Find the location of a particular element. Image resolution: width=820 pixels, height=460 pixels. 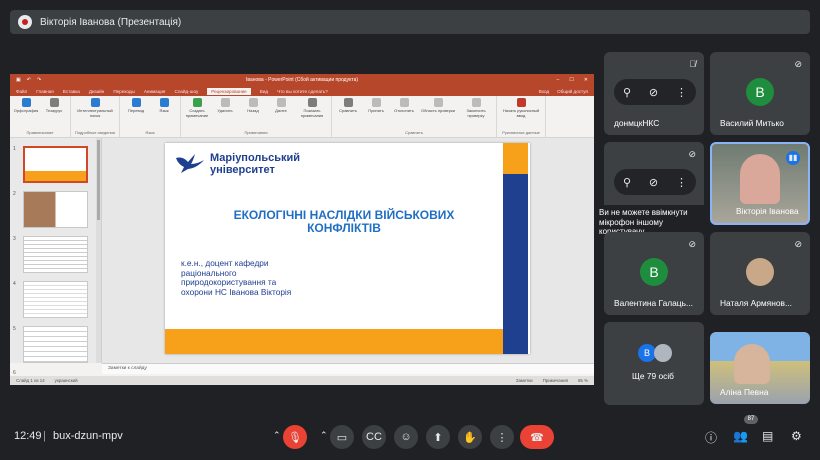

reviewing-pane-button: Область проверки is located at coordinates (438, 108).